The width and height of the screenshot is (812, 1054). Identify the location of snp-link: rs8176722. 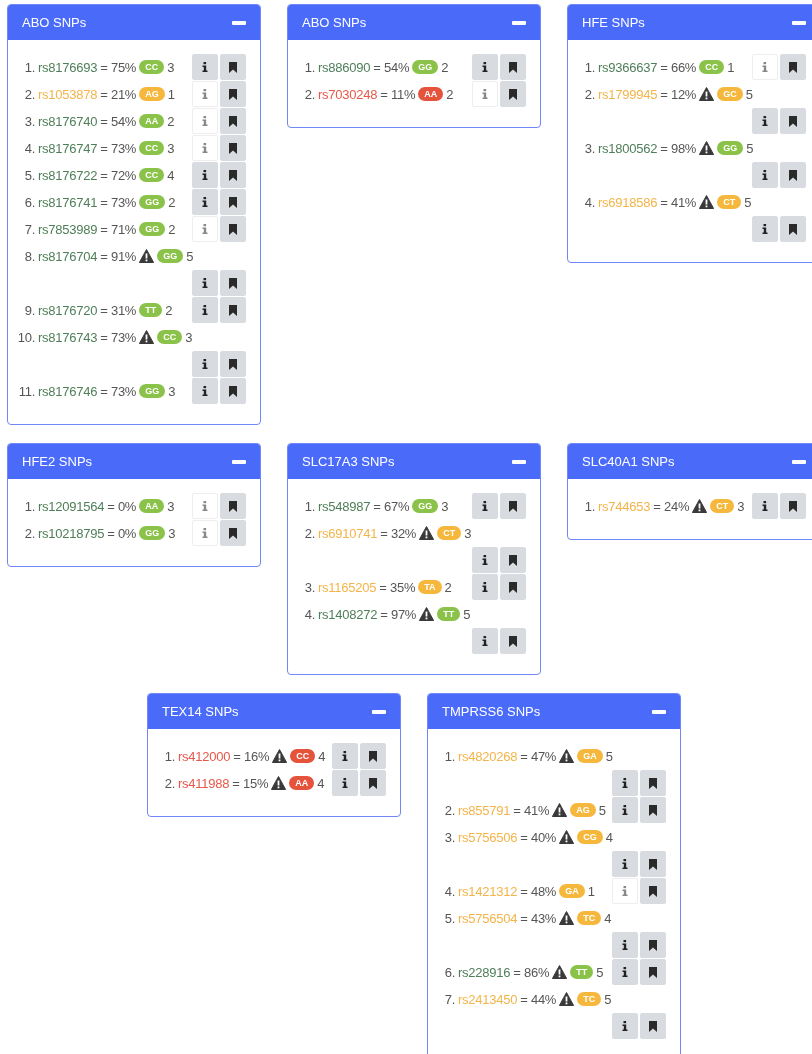
(68, 175).